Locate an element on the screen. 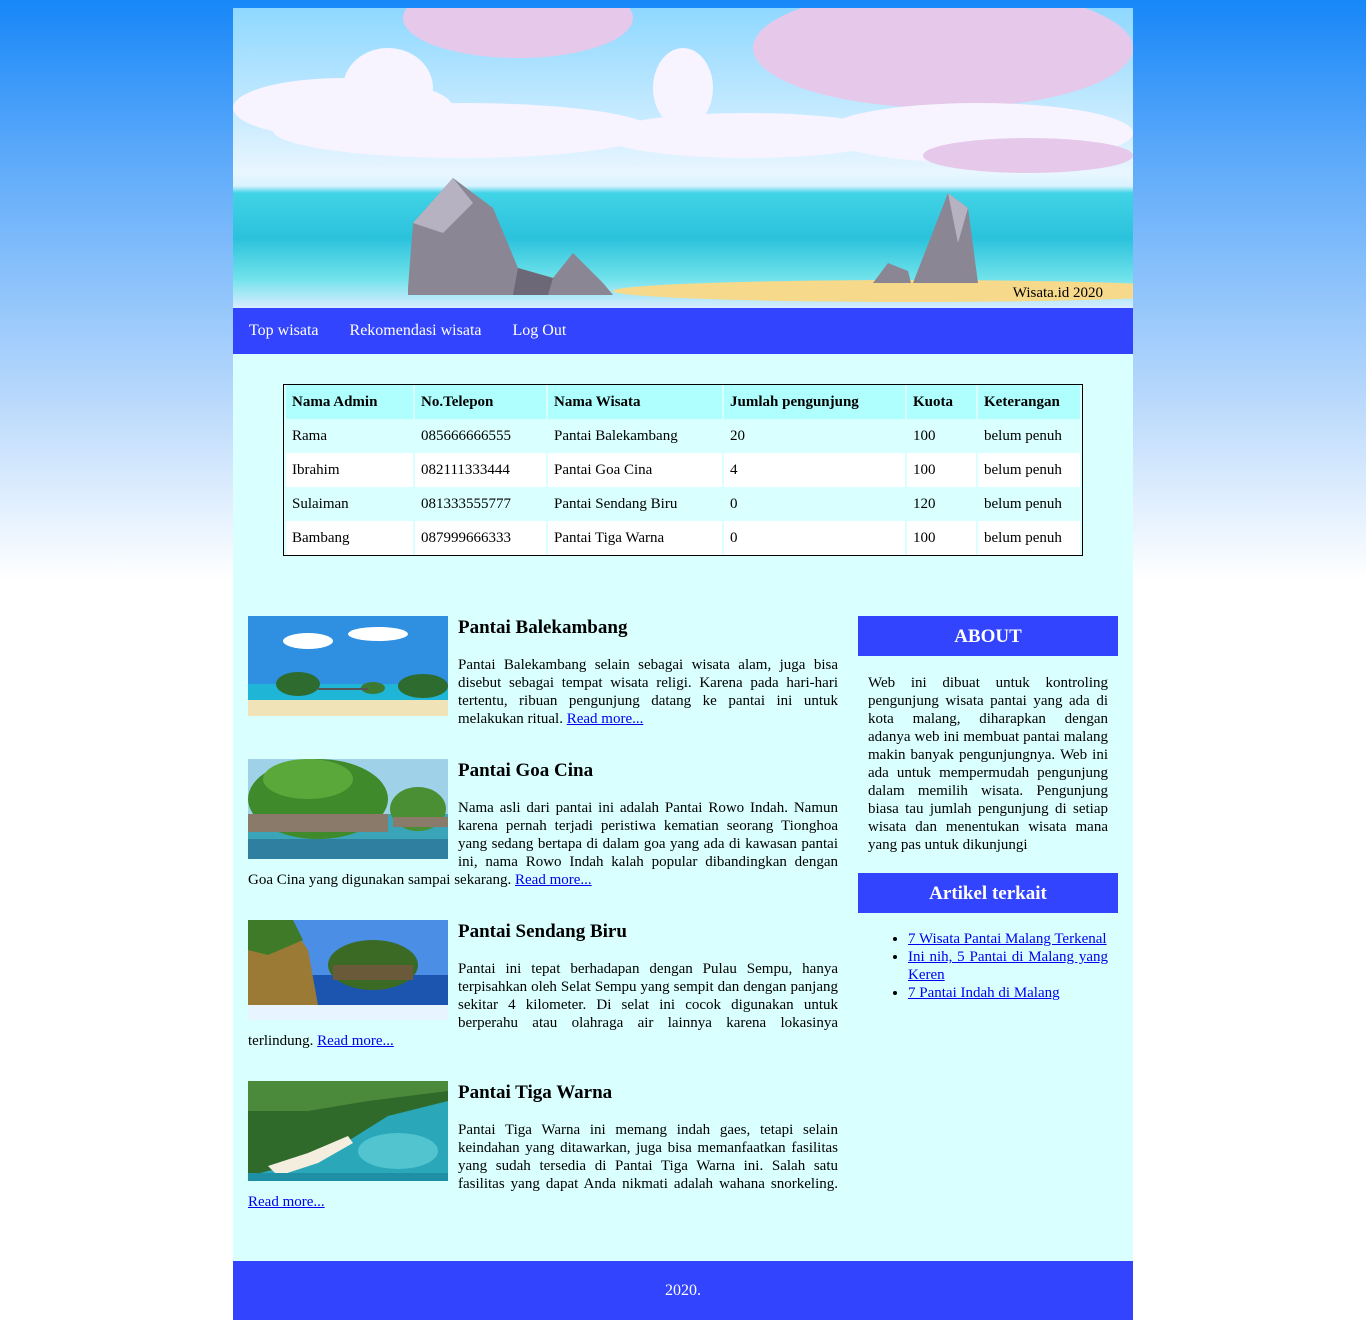  related-heading: Artikel terkait is located at coordinates (988, 893).